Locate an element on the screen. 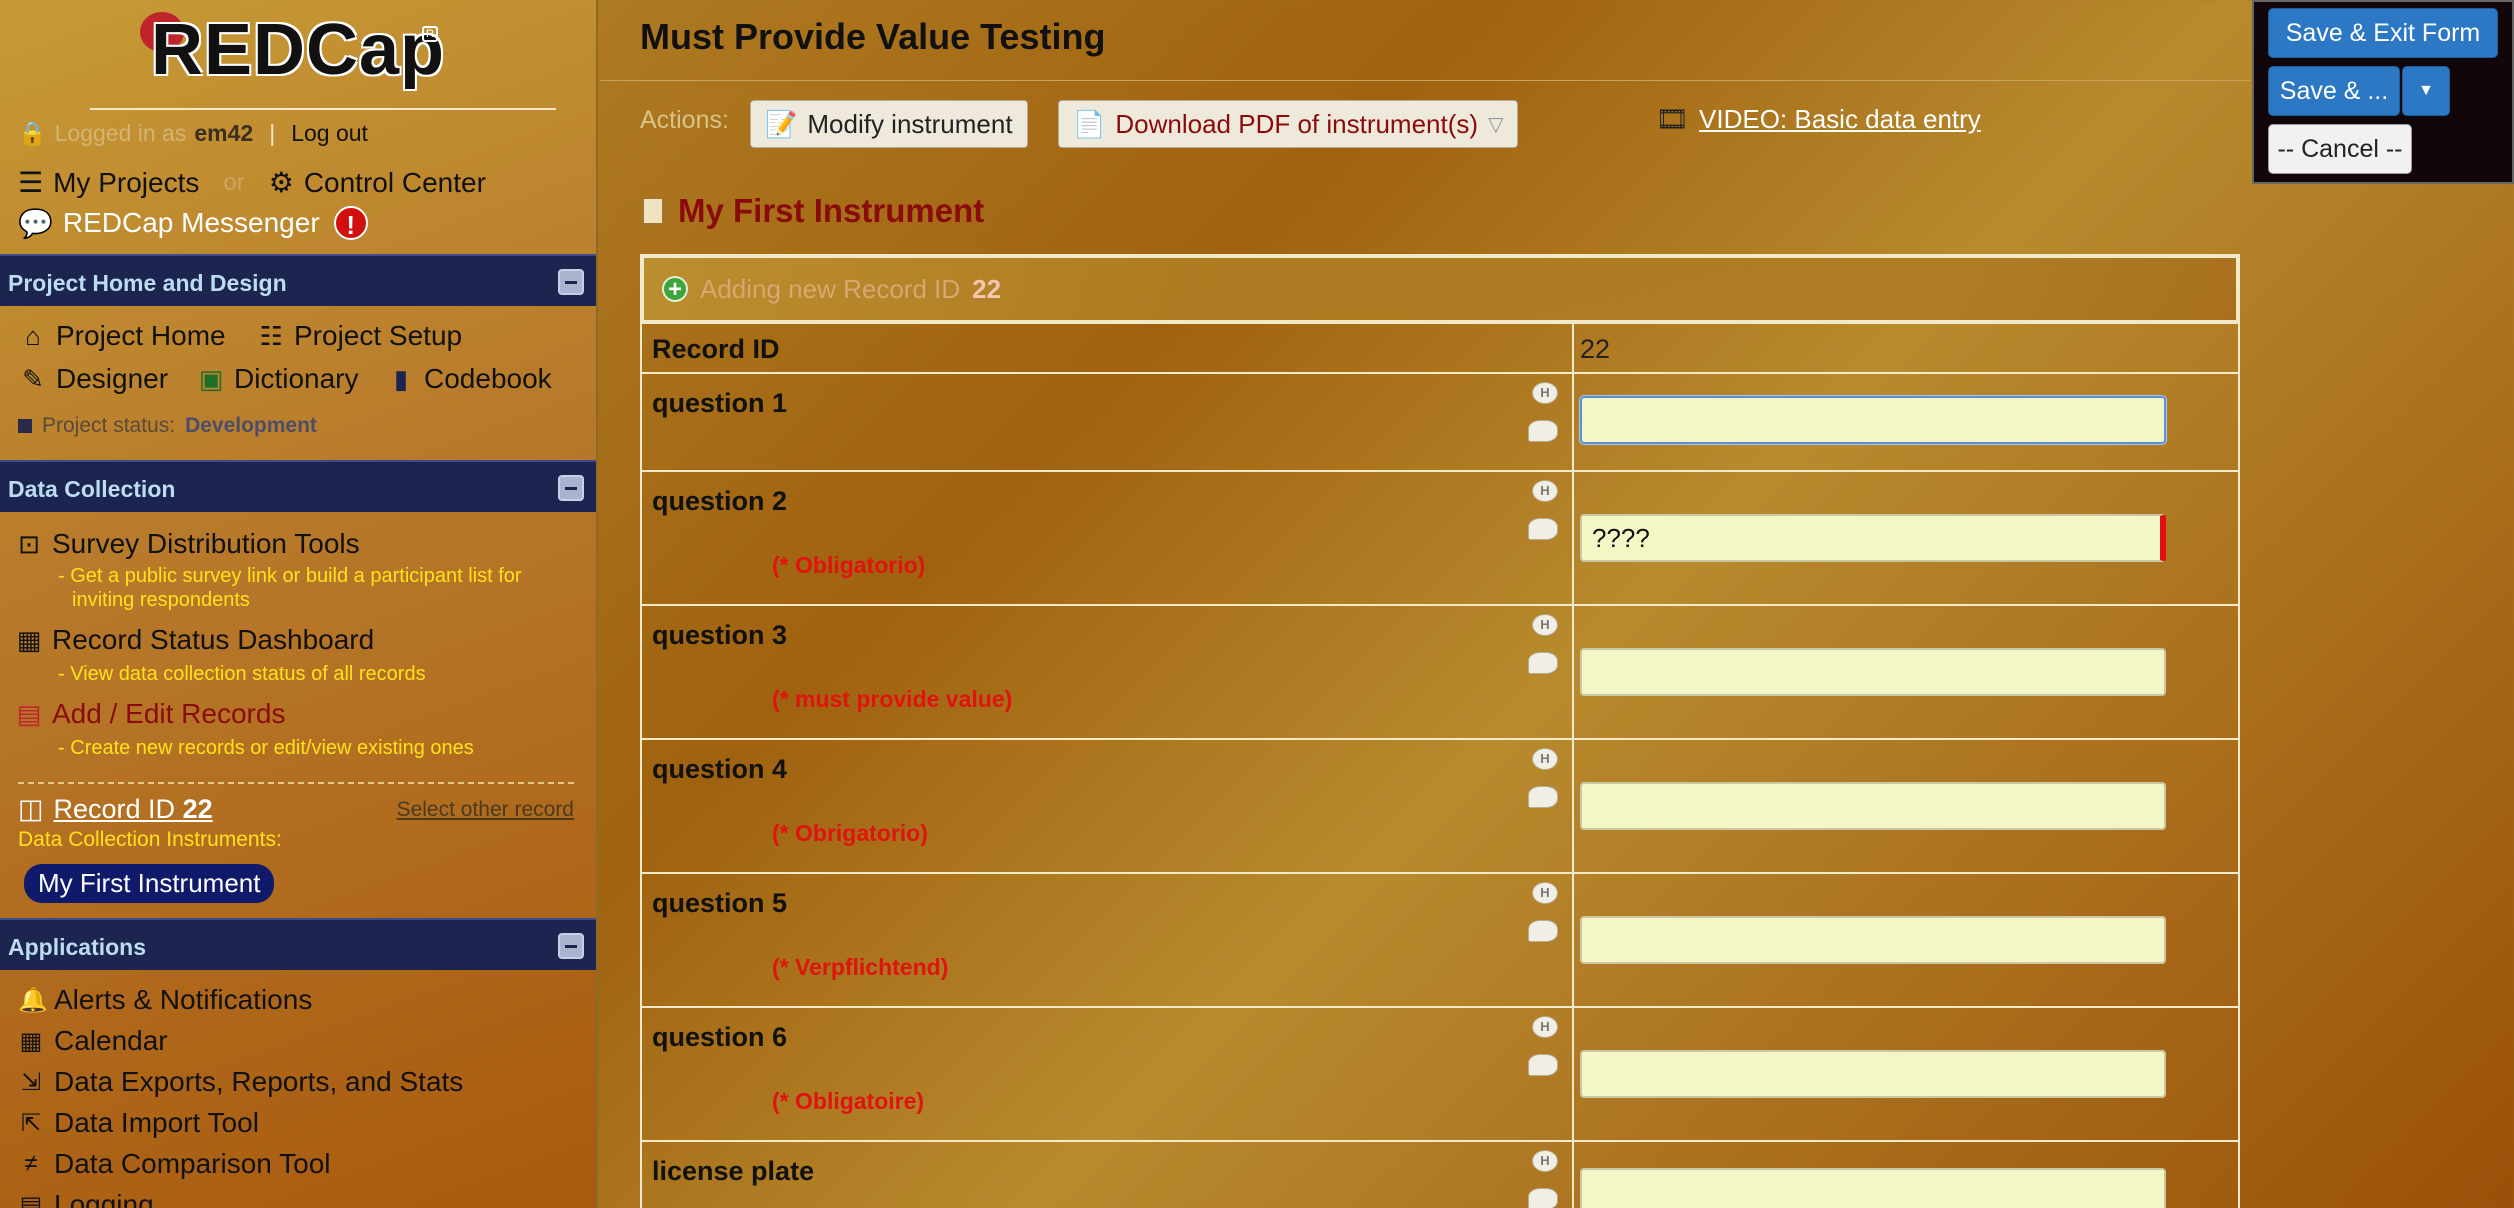 This screenshot has height=1208, width=2514. redcap-logo: REDCap R is located at coordinates (298, 50).